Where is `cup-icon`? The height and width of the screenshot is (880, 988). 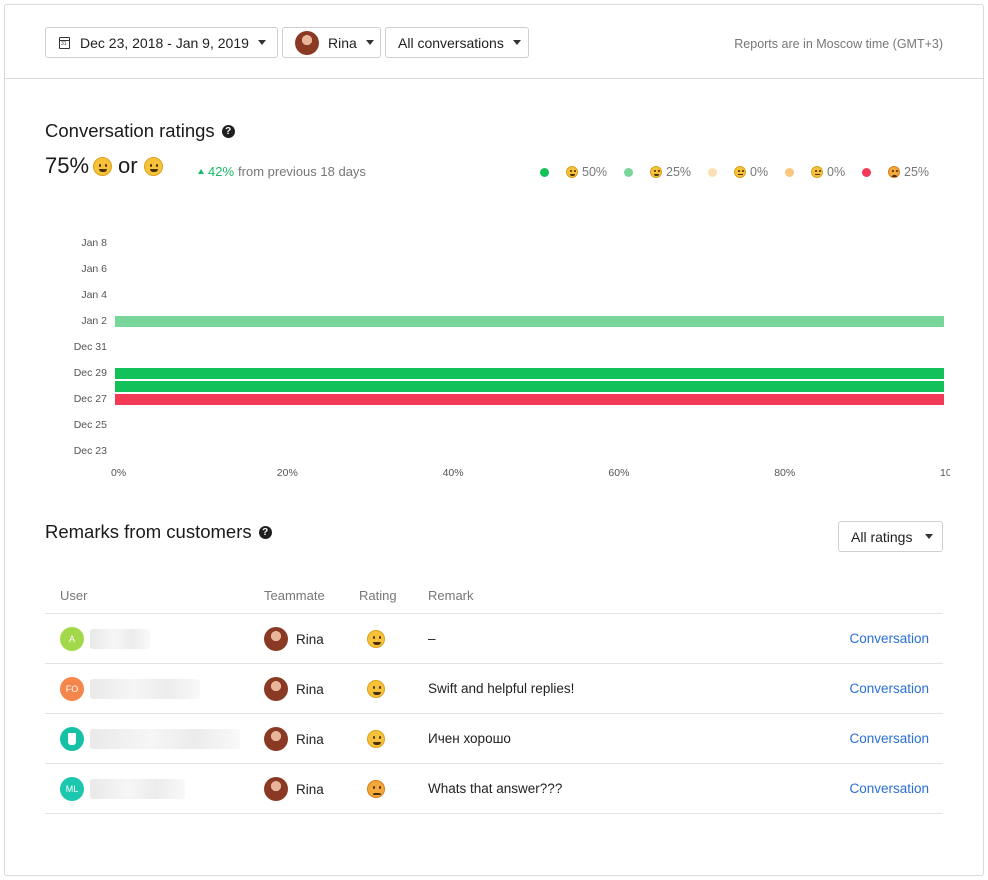
cup-icon is located at coordinates (72, 739).